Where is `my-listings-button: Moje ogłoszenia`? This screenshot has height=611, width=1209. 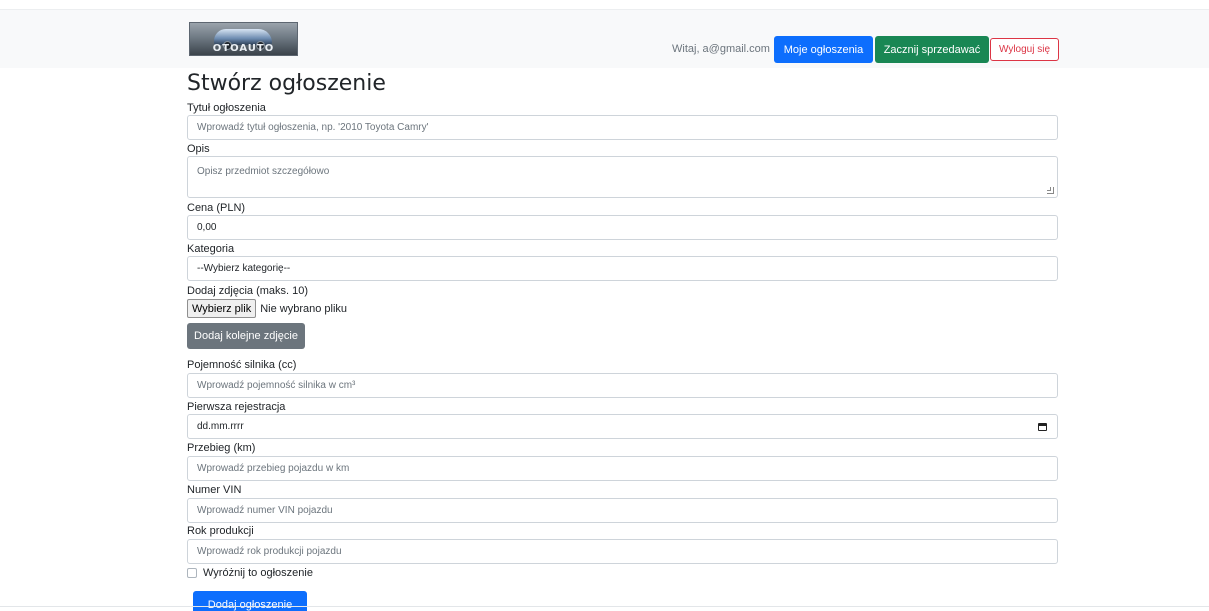
my-listings-button: Moje ogłoszenia is located at coordinates (823, 49).